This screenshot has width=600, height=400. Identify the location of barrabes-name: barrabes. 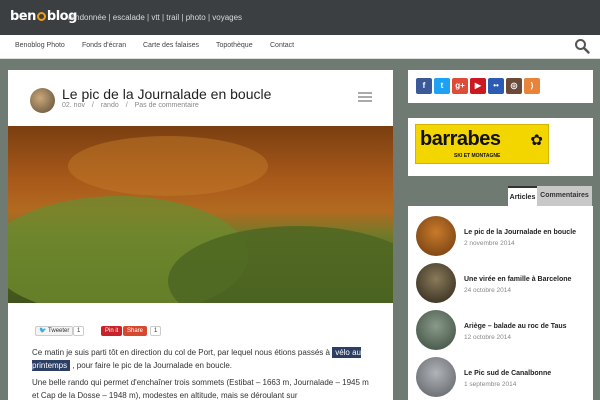
(460, 139).